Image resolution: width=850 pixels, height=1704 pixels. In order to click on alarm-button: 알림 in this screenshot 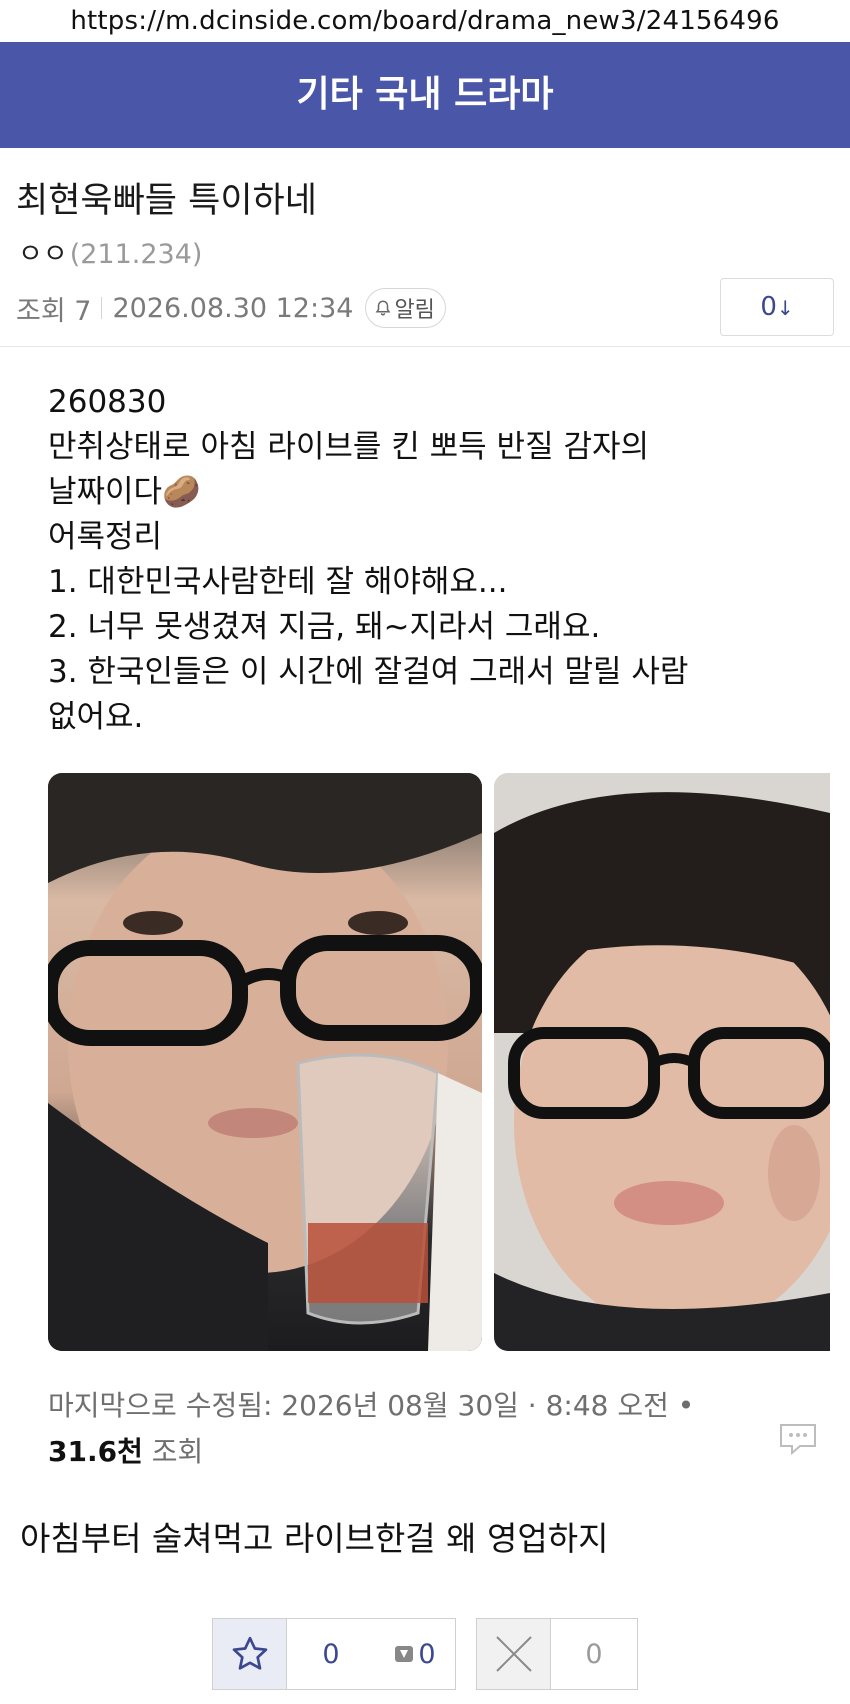, I will do `click(405, 308)`.